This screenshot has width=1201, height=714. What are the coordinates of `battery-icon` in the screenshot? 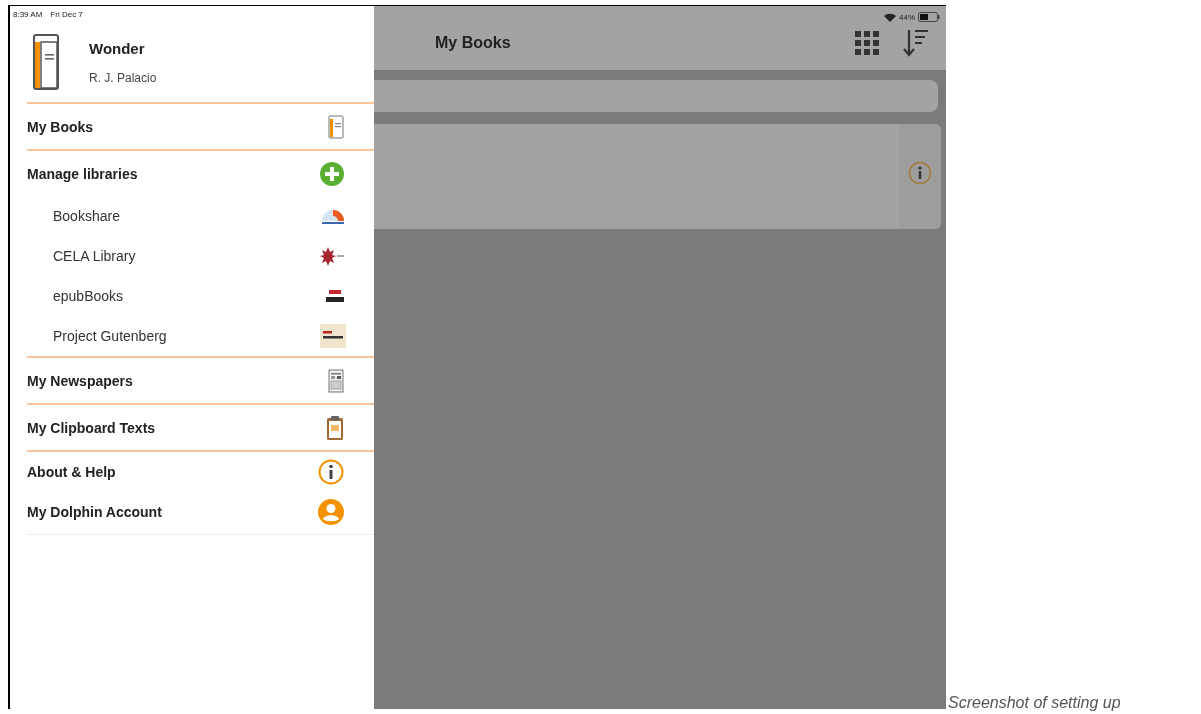 It's located at (929, 17).